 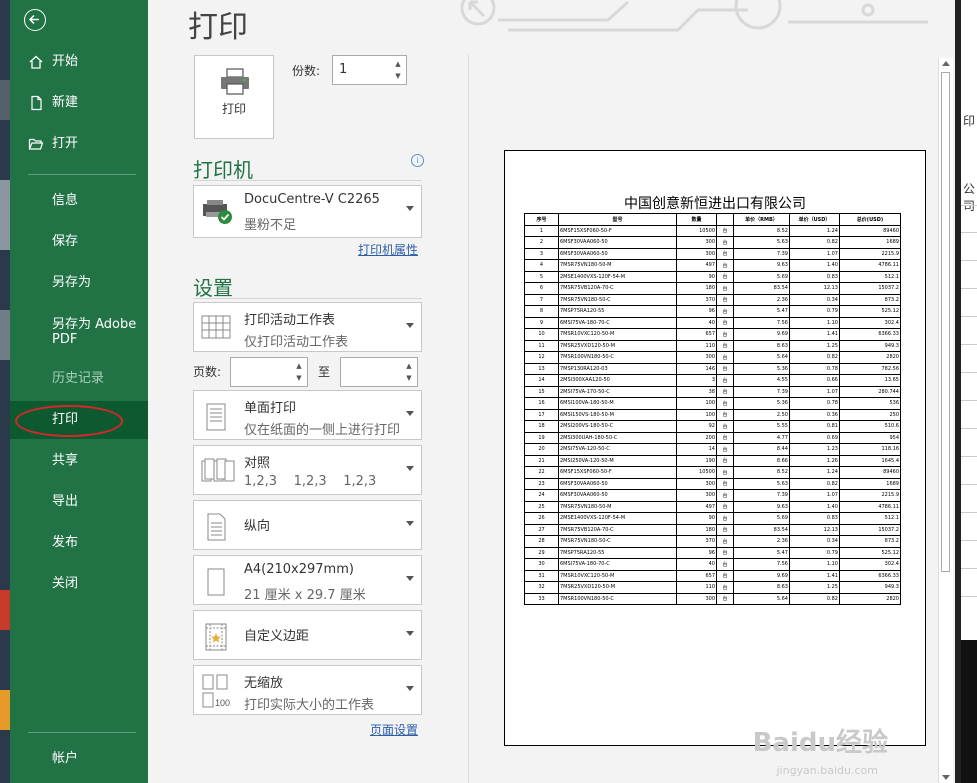 What do you see at coordinates (79, 461) in the screenshot?
I see `nav-share: 共享` at bounding box center [79, 461].